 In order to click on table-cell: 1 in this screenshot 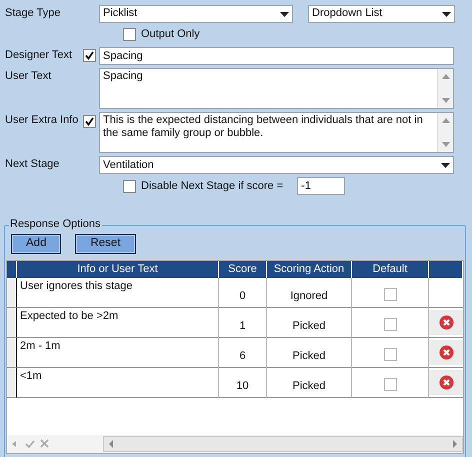, I will do `click(242, 327)`.